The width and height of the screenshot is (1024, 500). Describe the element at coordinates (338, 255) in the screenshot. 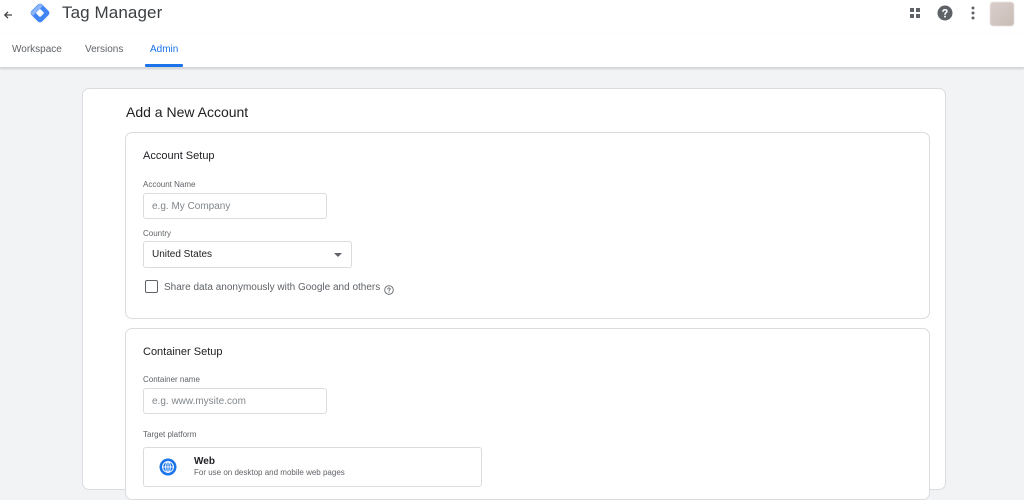

I see `chevron-down-icon` at that location.